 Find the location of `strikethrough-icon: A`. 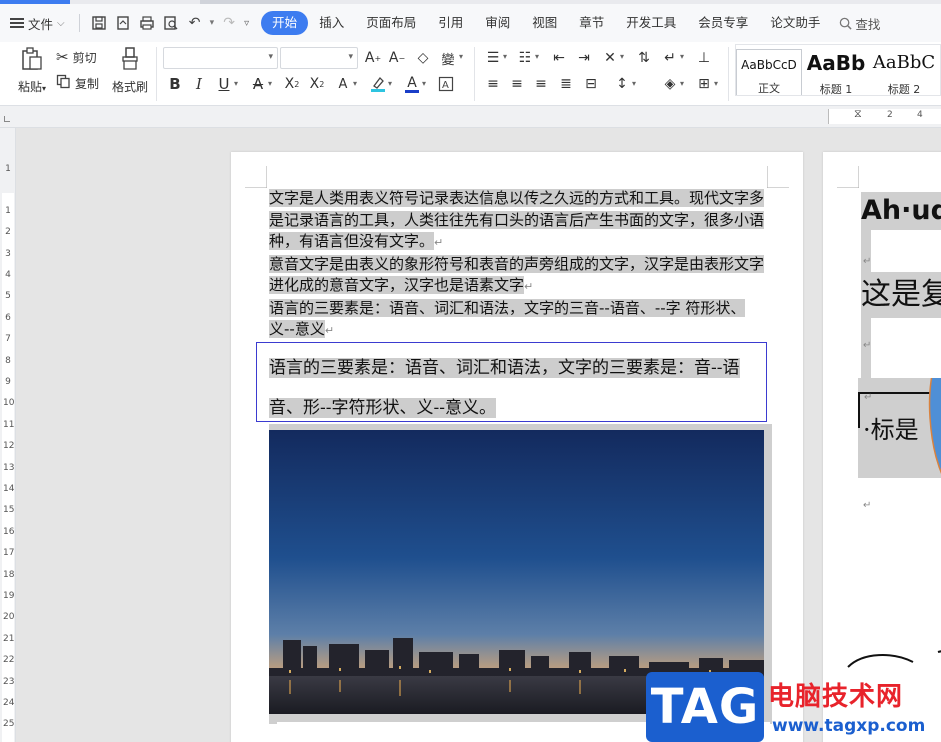

strikethrough-icon: A is located at coordinates (258, 84).